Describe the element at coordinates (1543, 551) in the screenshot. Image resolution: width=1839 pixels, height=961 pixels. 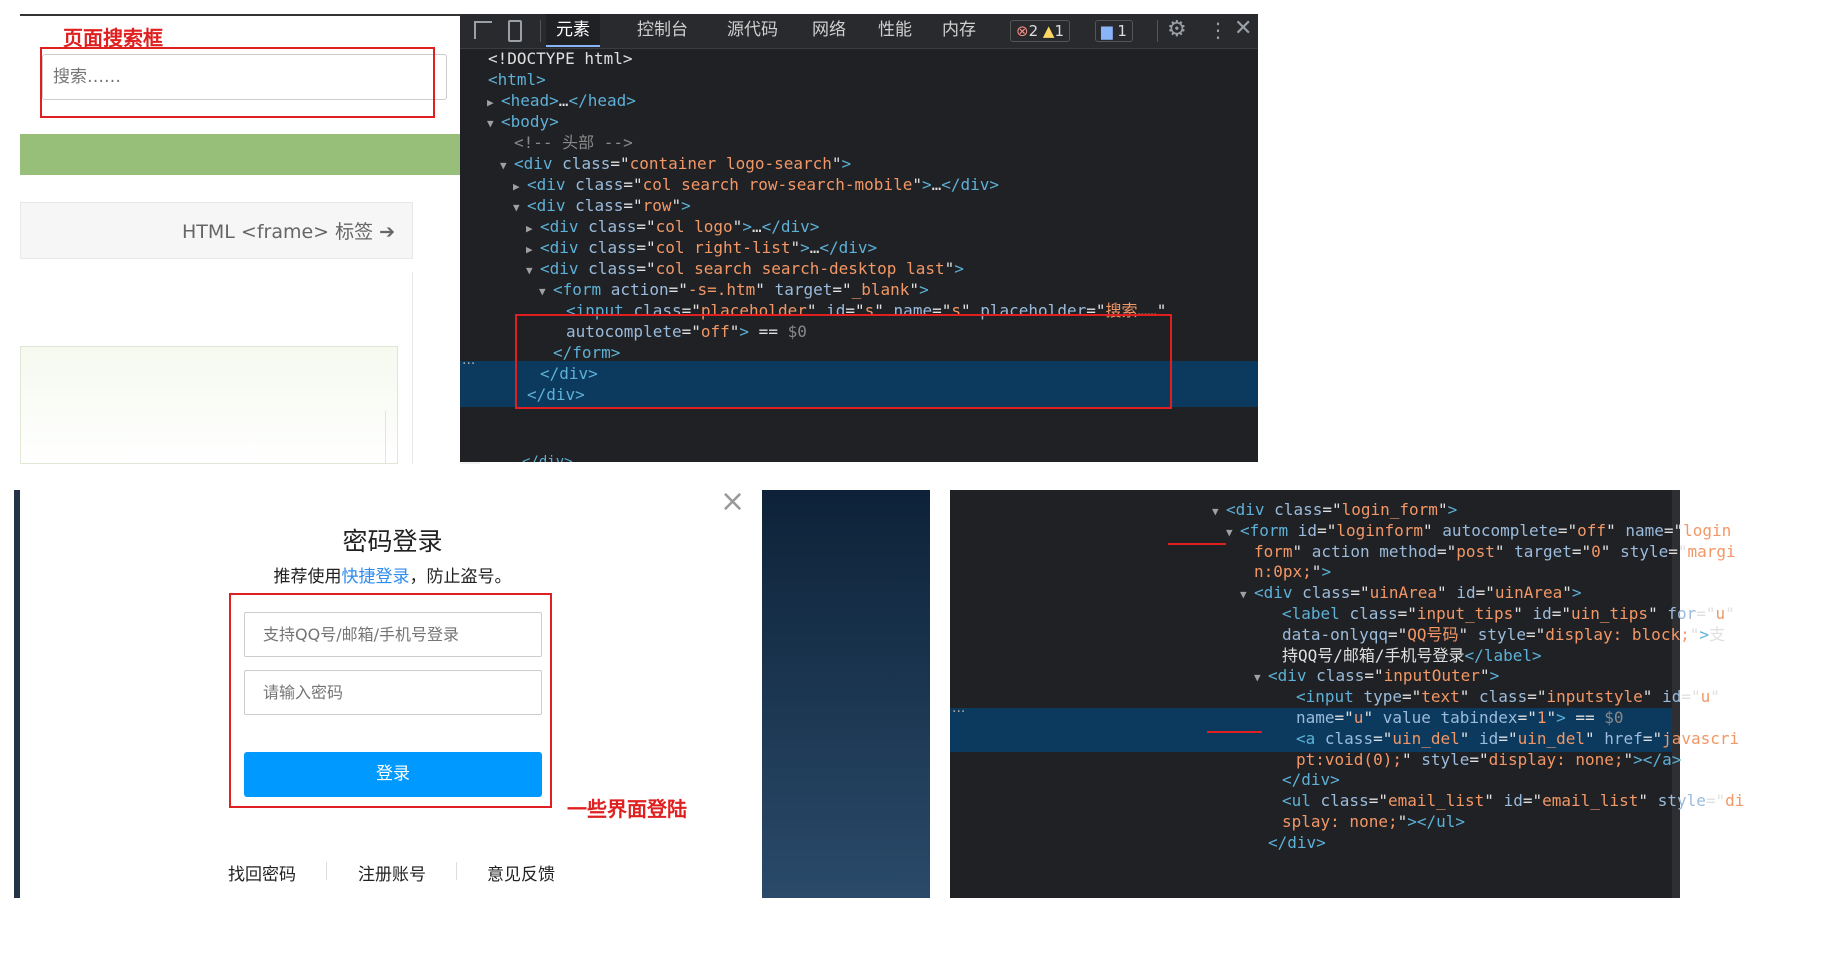
I see `code-token: target` at that location.